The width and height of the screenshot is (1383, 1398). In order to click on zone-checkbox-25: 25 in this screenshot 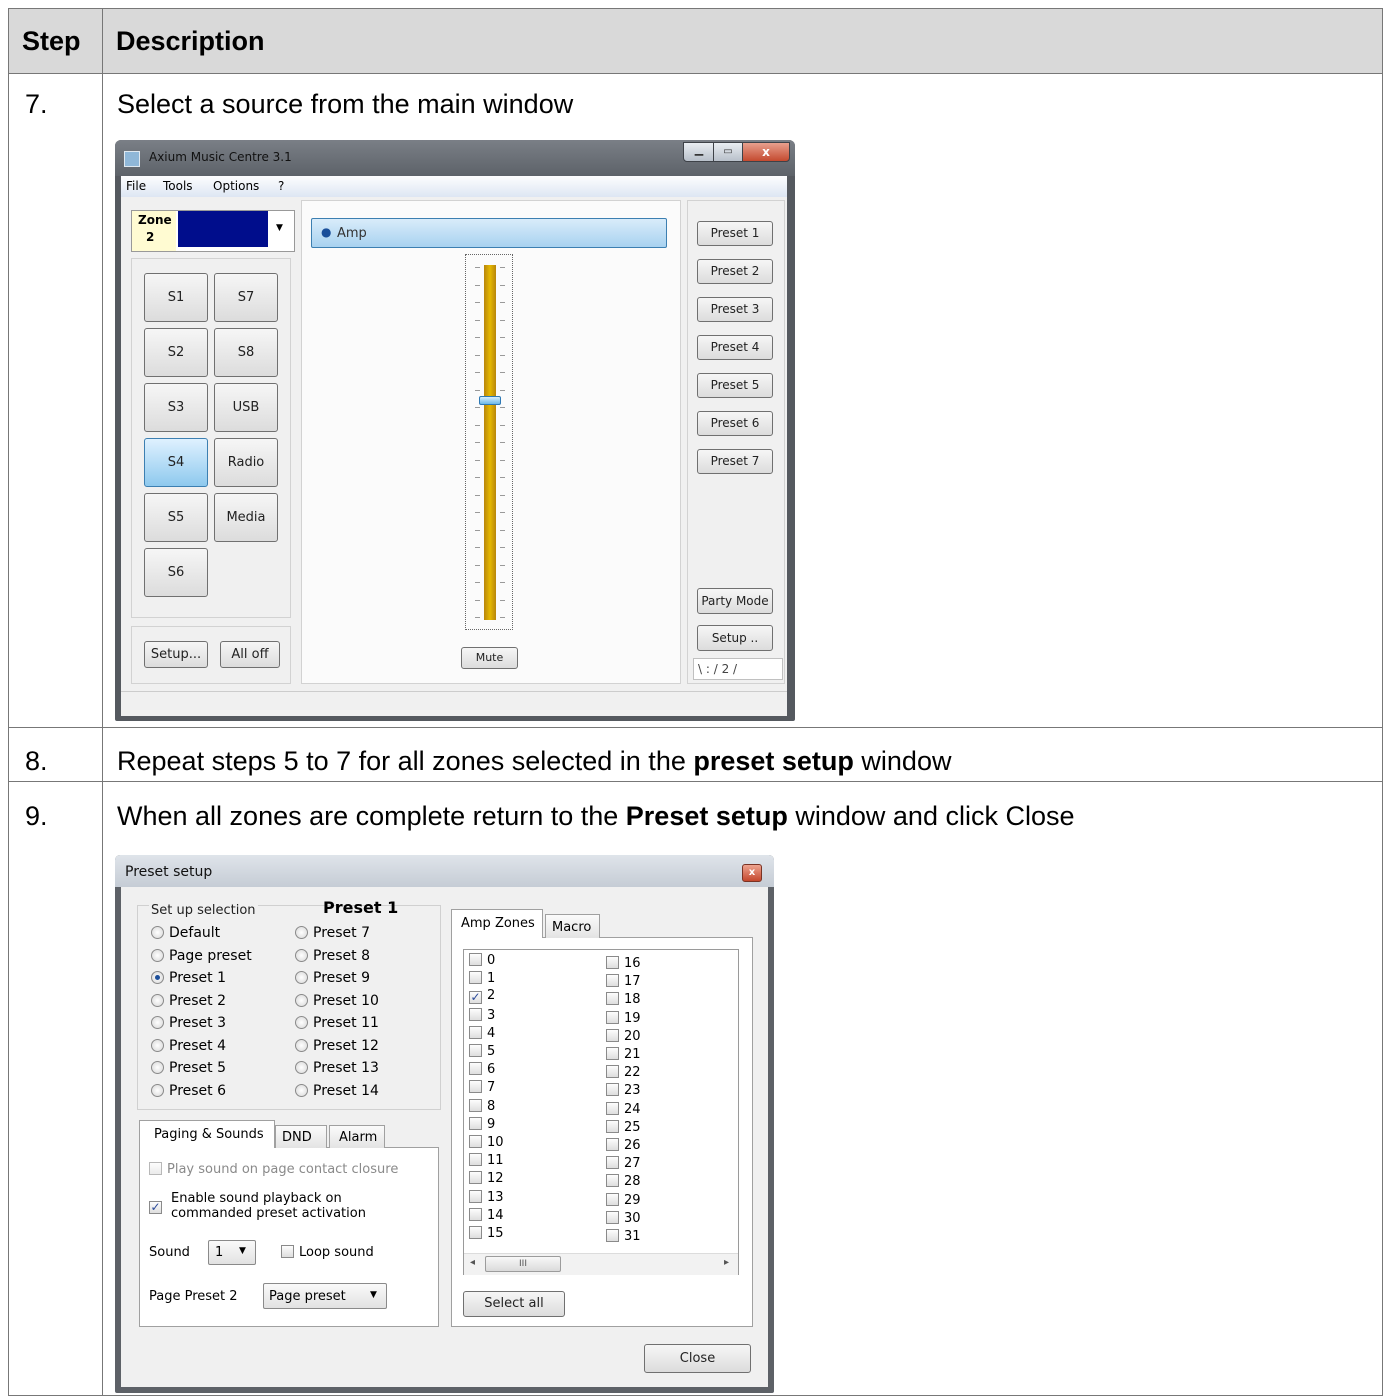, I will do `click(623, 1127)`.